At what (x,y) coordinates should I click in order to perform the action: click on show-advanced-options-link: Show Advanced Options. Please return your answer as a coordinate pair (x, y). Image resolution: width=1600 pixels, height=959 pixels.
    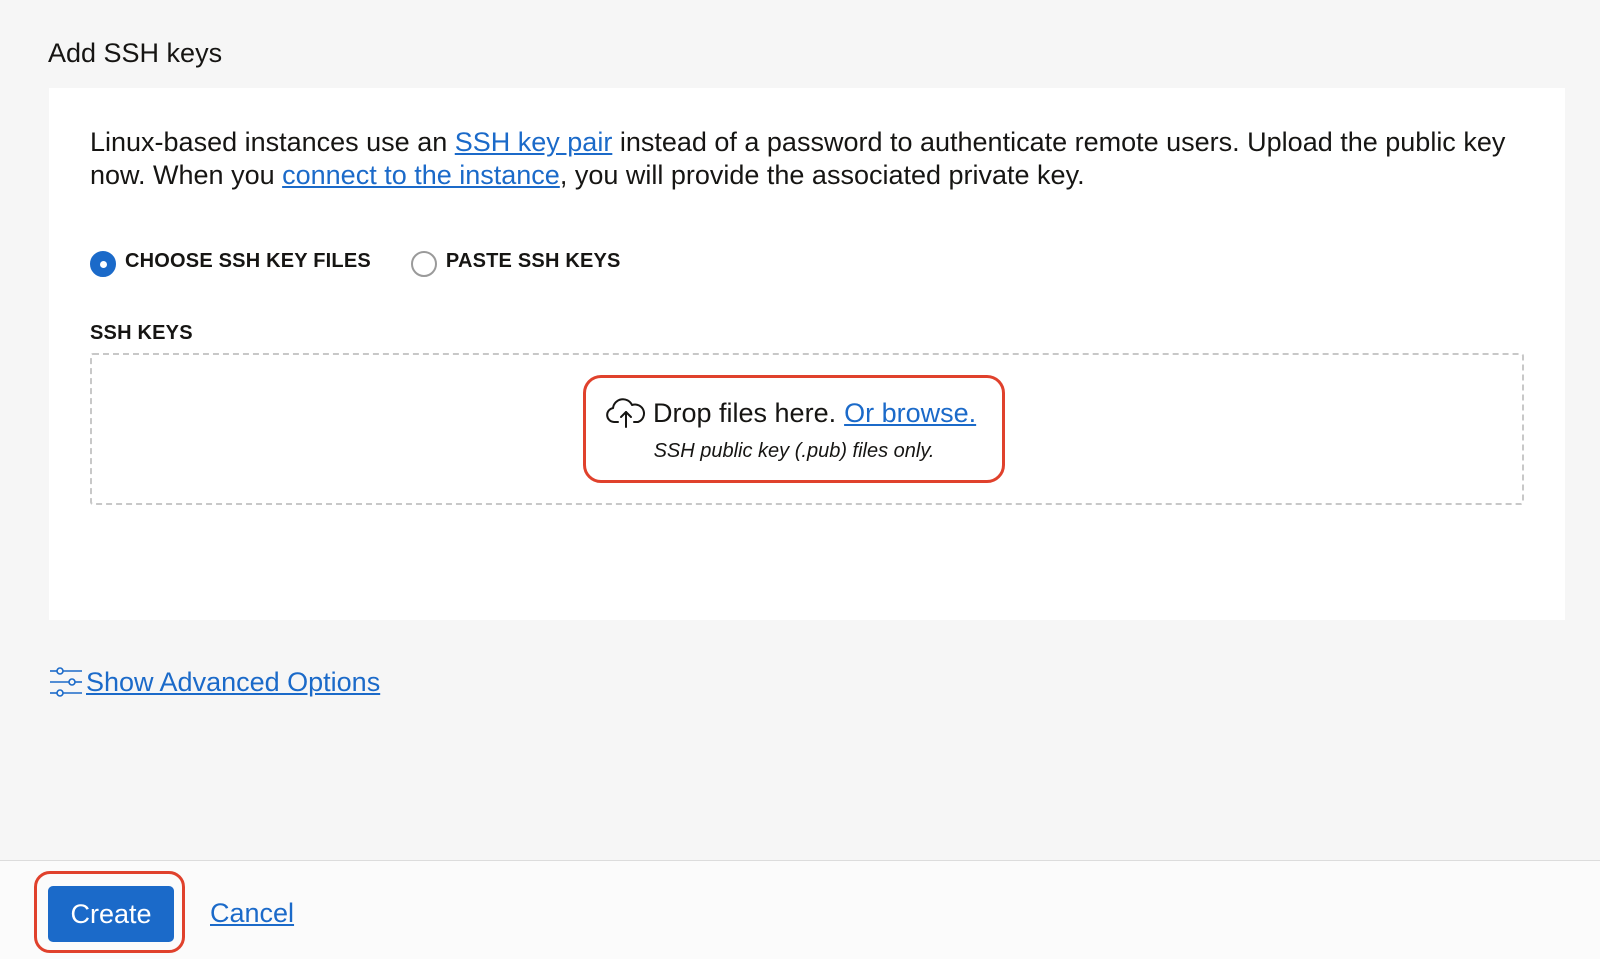
    Looking at the image, I should click on (214, 682).